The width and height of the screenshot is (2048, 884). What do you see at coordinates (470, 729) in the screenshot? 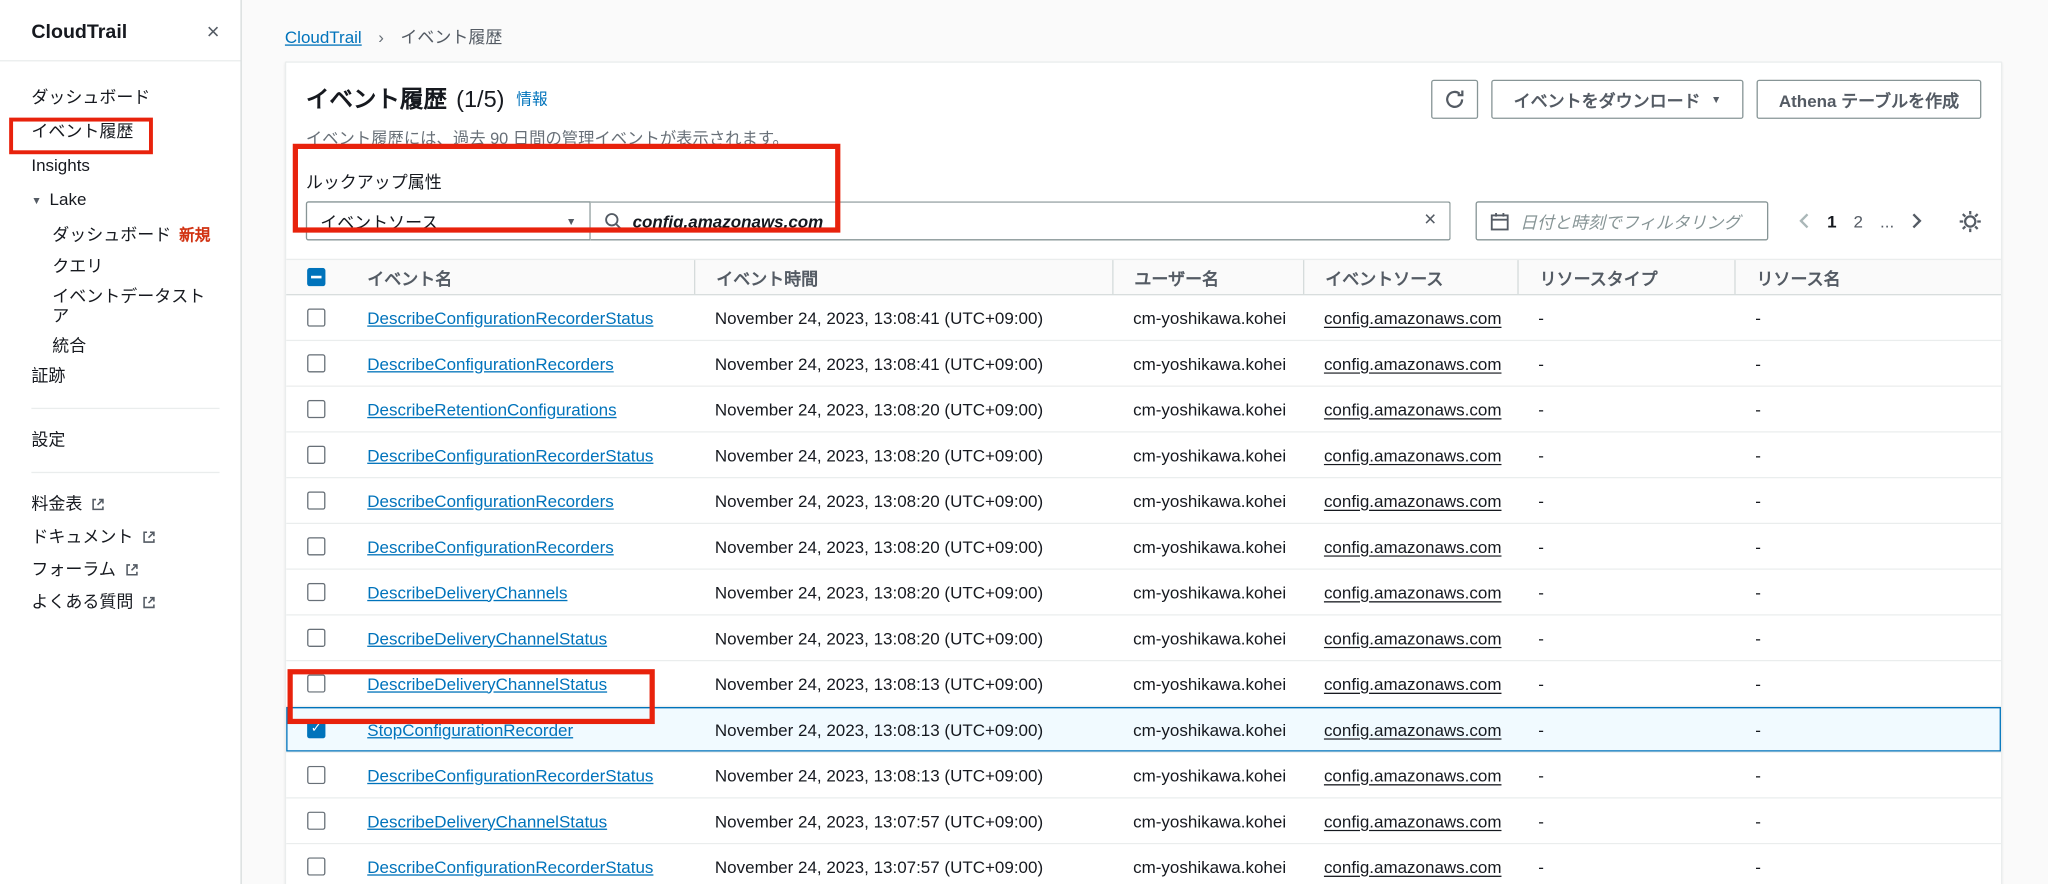
I see `event-name-link: StopConfigurationRecorder` at bounding box center [470, 729].